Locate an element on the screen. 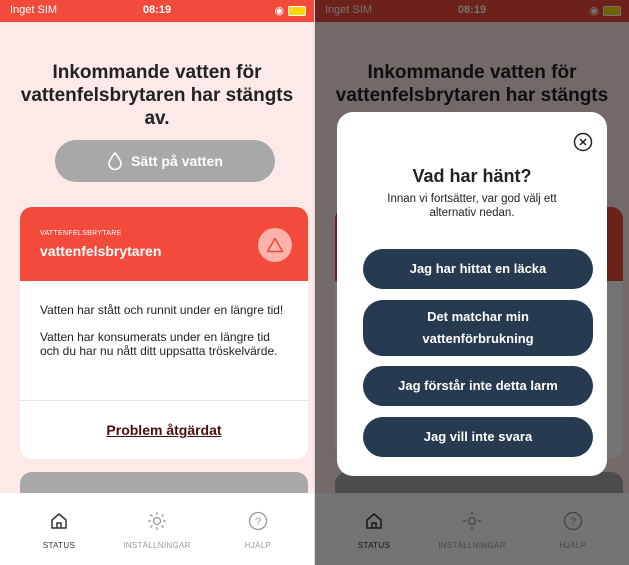  dont-understand-alarm-button: Jag förstår inte detta larm is located at coordinates (478, 386).